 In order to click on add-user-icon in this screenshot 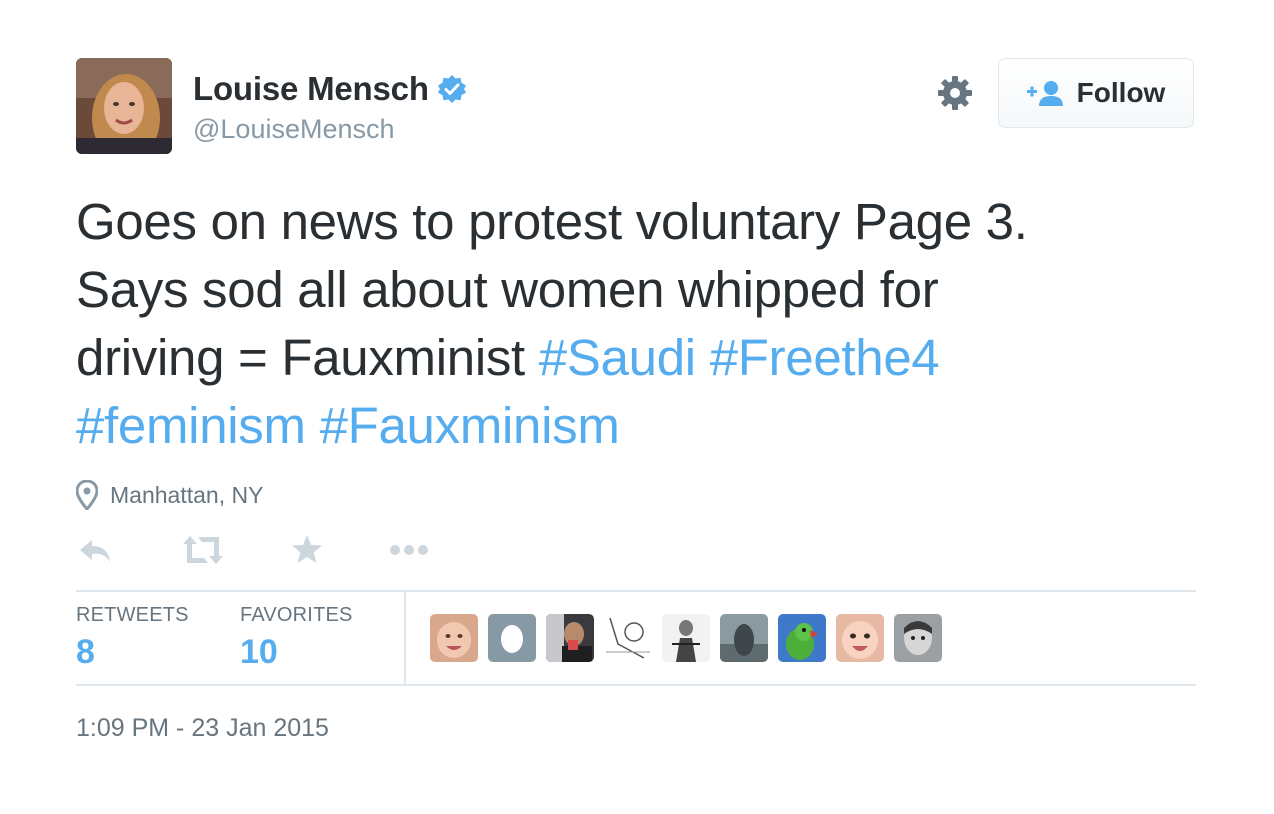, I will do `click(1045, 93)`.